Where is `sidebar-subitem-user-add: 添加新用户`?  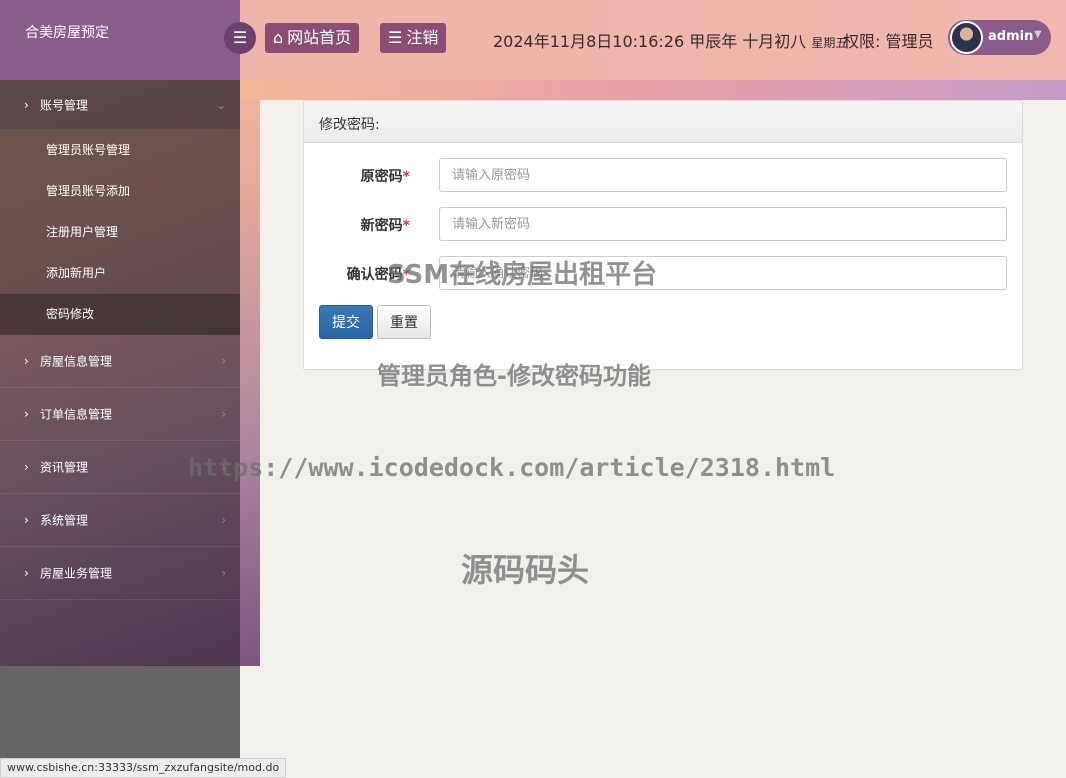 sidebar-subitem-user-add: 添加新用户 is located at coordinates (120, 273).